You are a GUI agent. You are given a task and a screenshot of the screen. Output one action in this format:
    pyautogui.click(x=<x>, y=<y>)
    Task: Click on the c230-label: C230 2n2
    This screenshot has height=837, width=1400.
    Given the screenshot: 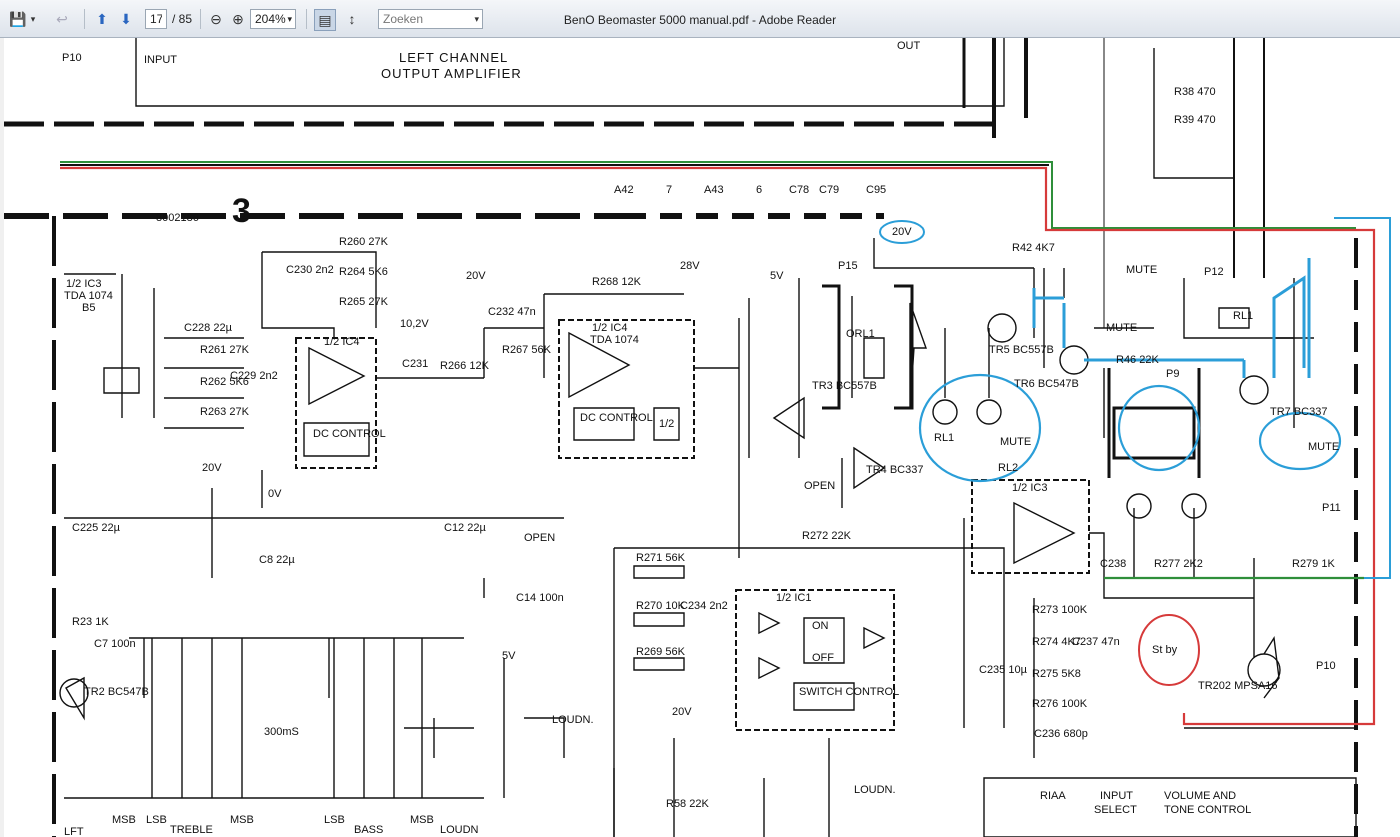 What is the action you would take?
    pyautogui.click(x=310, y=270)
    